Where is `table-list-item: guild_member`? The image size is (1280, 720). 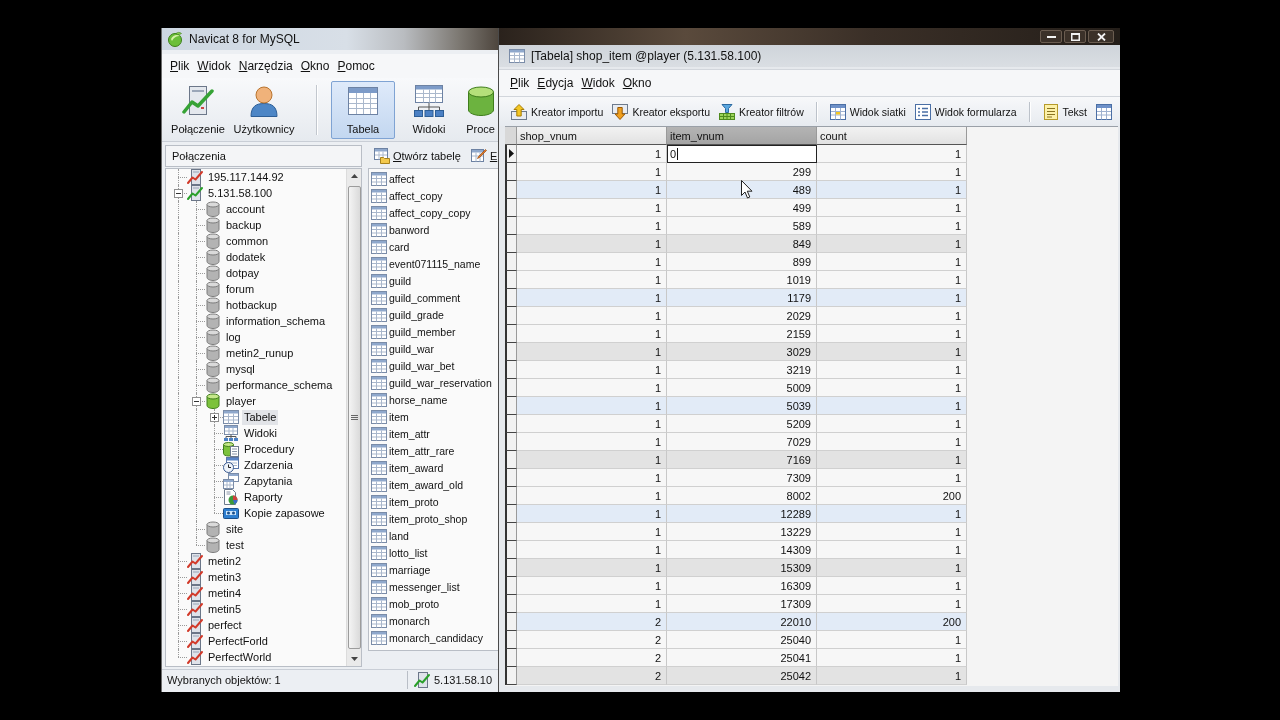 table-list-item: guild_member is located at coordinates (433, 331).